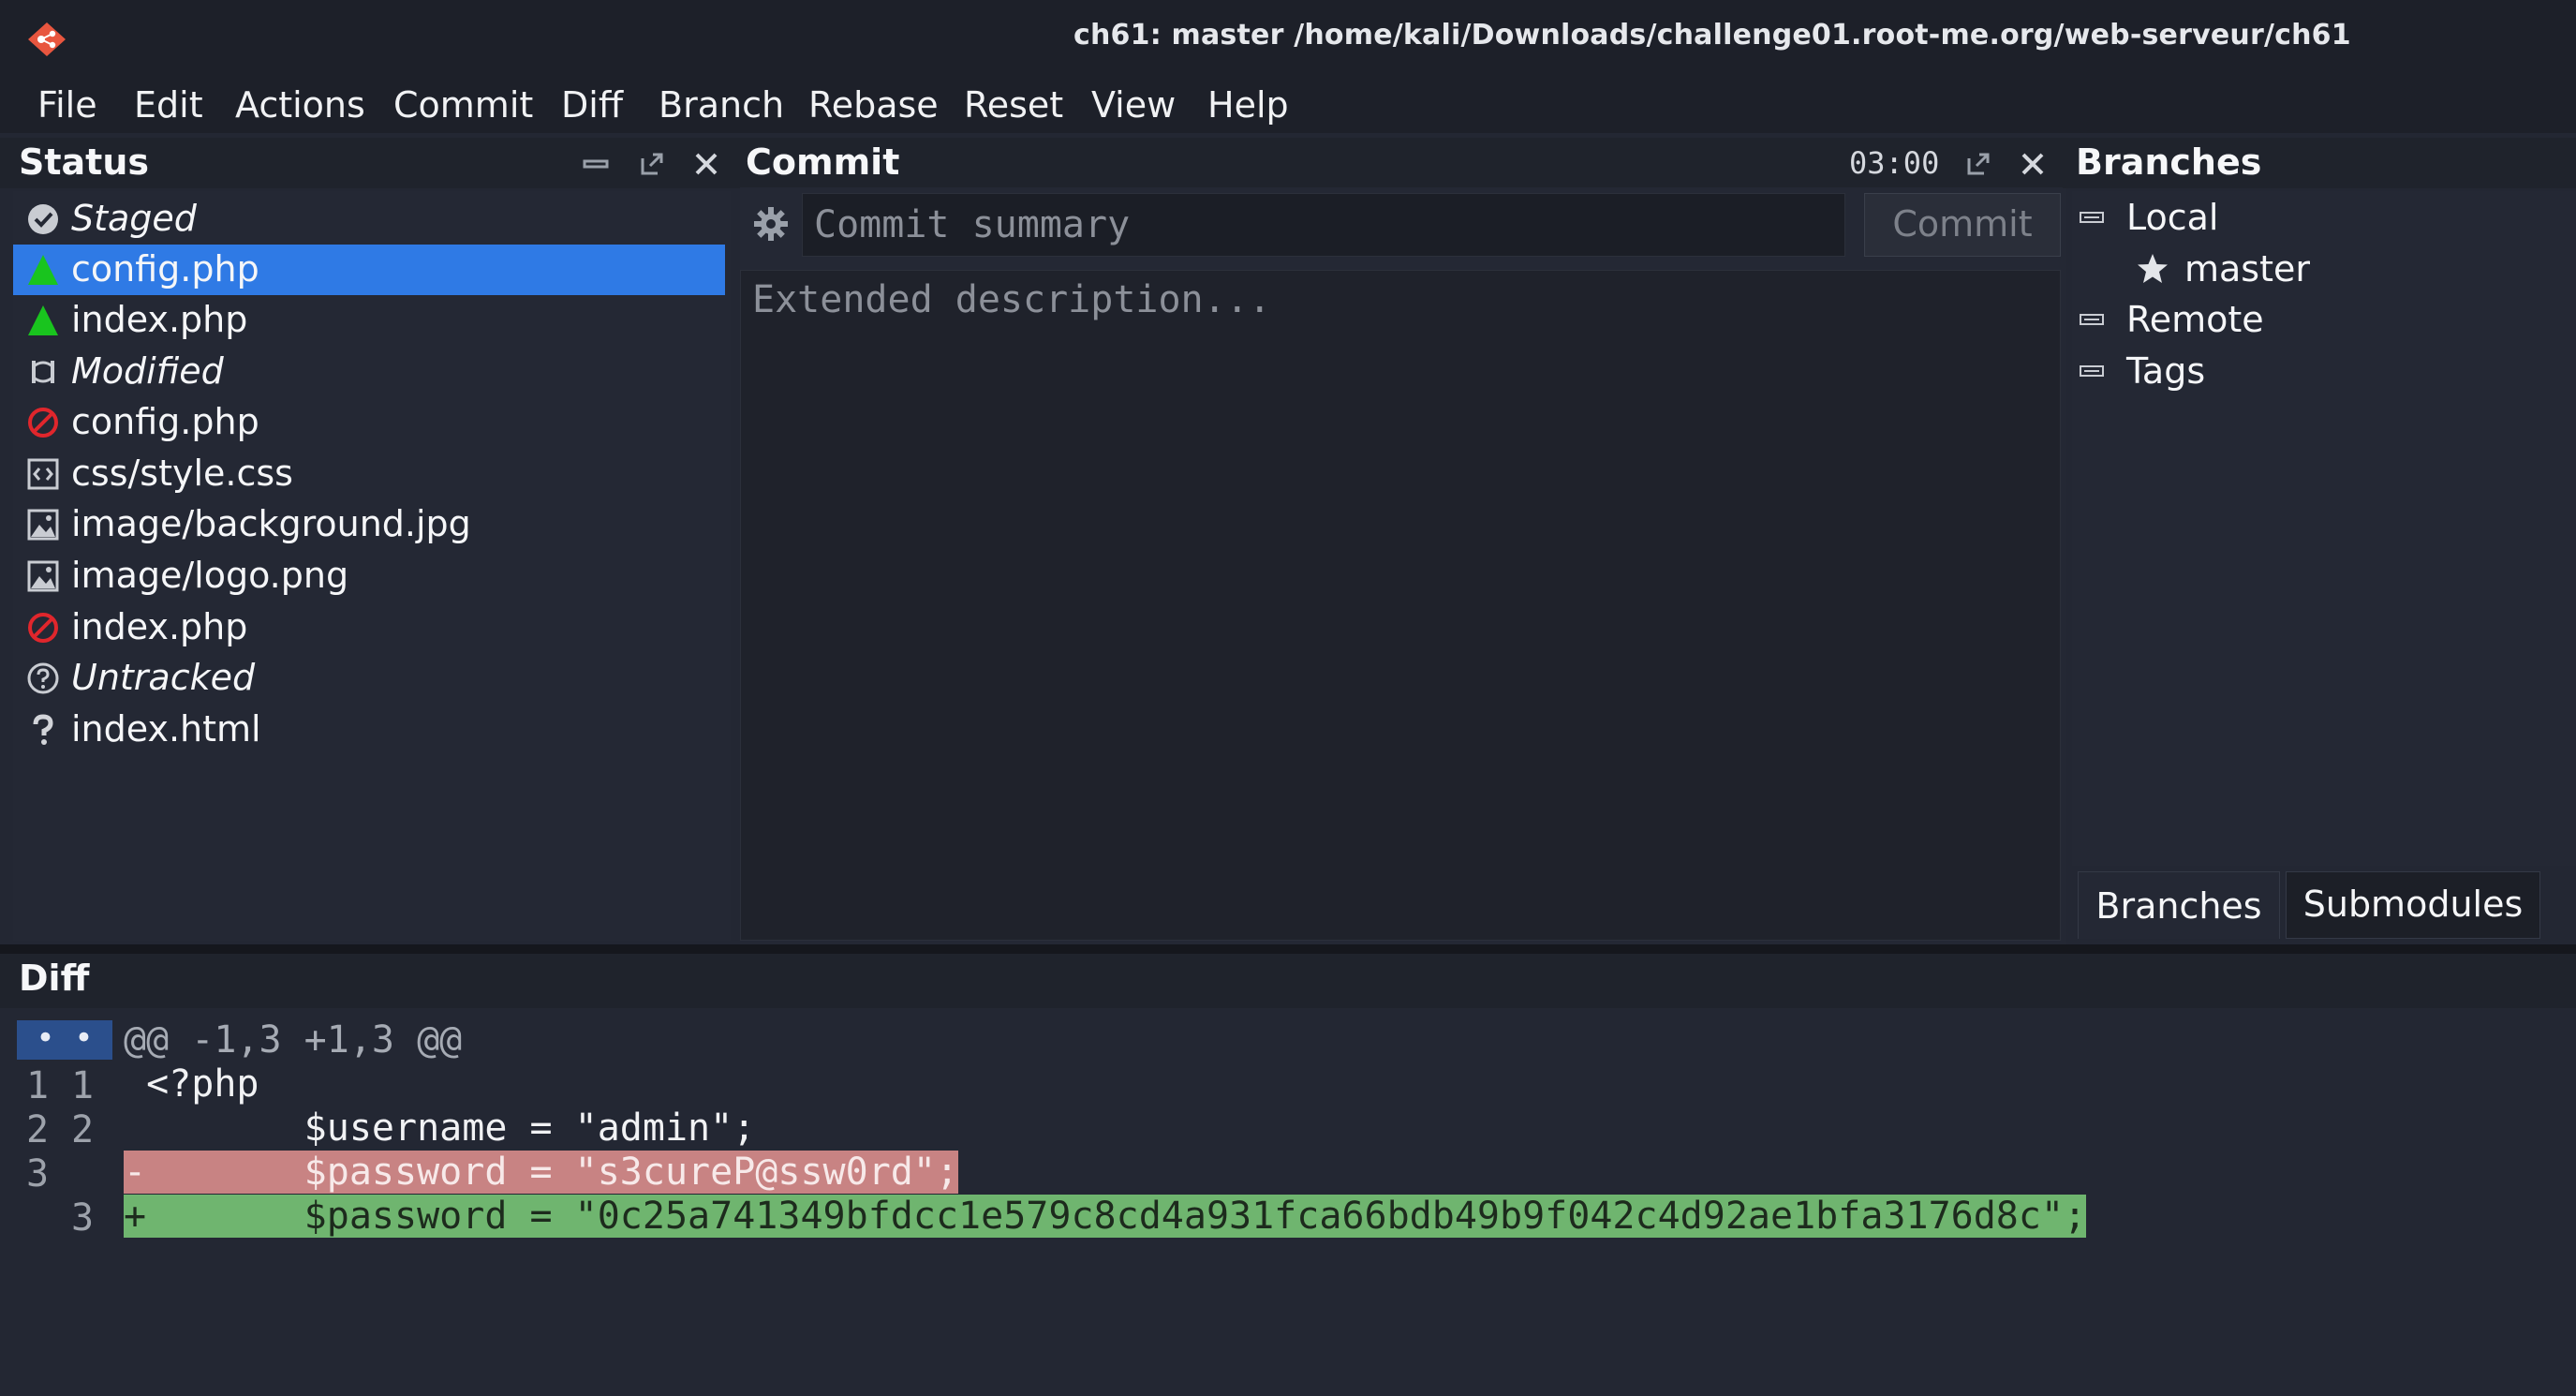 This screenshot has height=1396, width=2576. I want to click on status-panel-title: Status, so click(85, 162).